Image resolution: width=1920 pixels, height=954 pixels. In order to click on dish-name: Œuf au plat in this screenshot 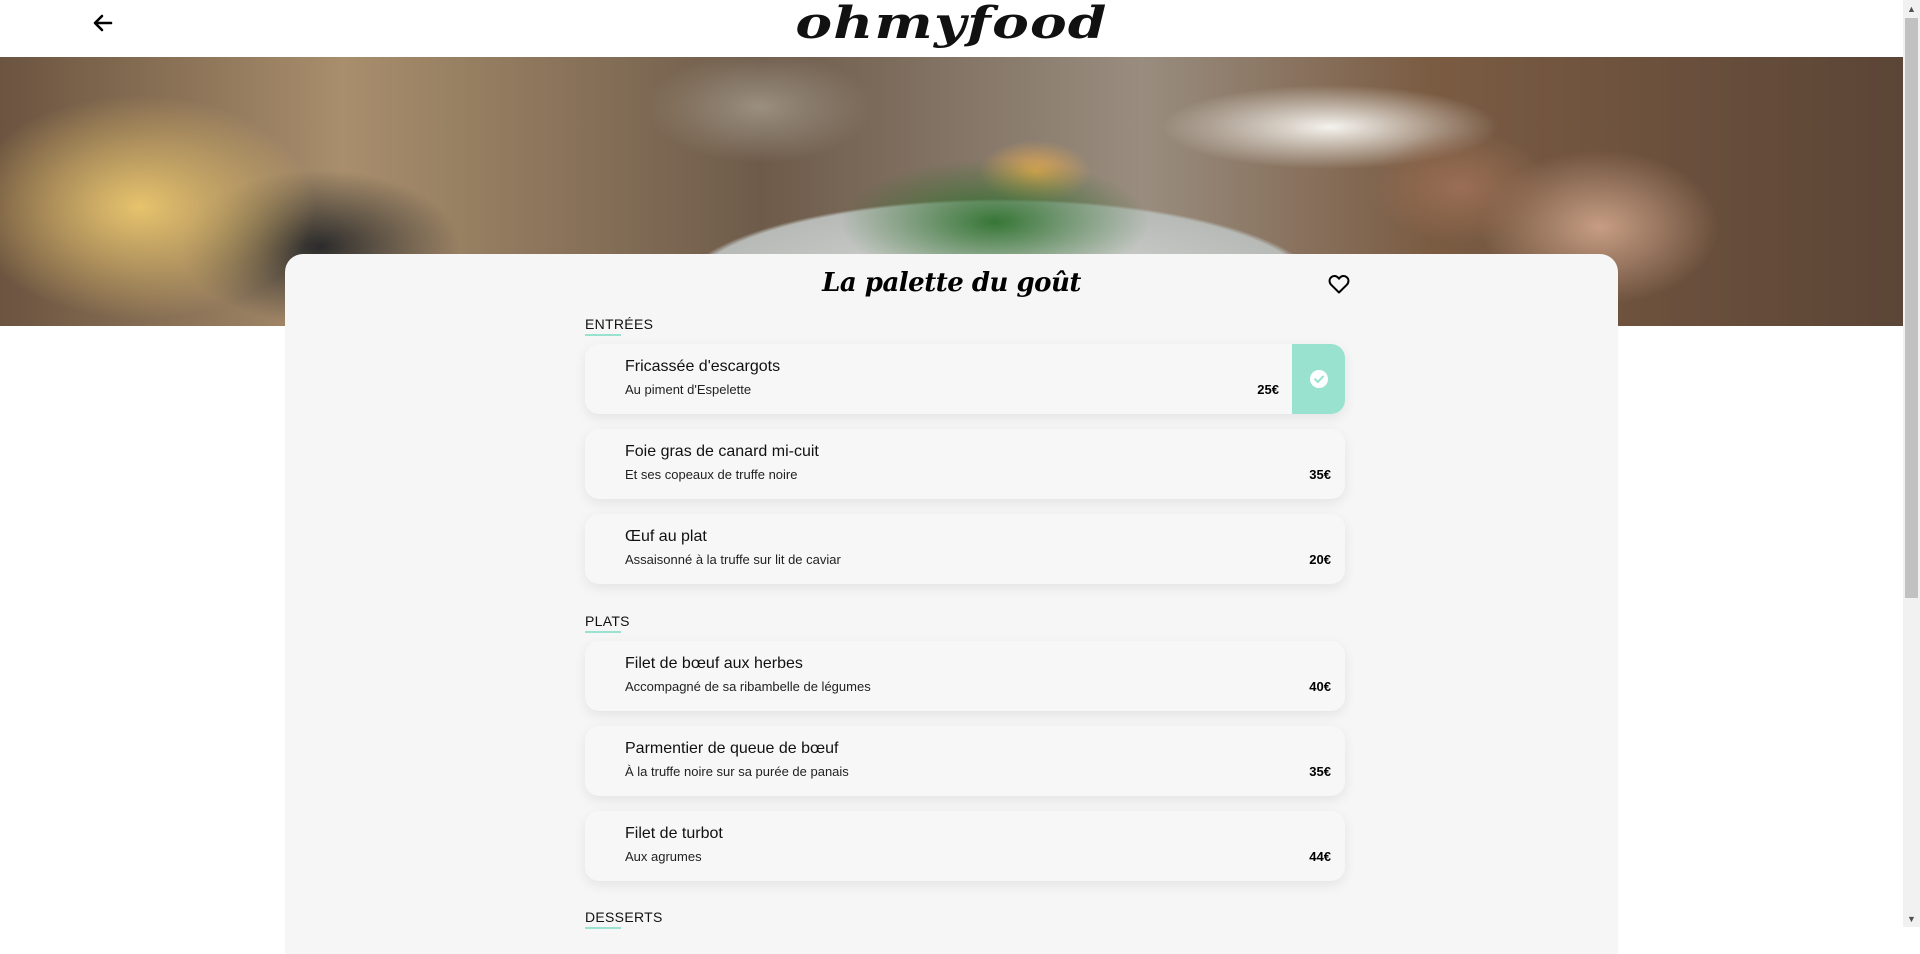, I will do `click(666, 536)`.